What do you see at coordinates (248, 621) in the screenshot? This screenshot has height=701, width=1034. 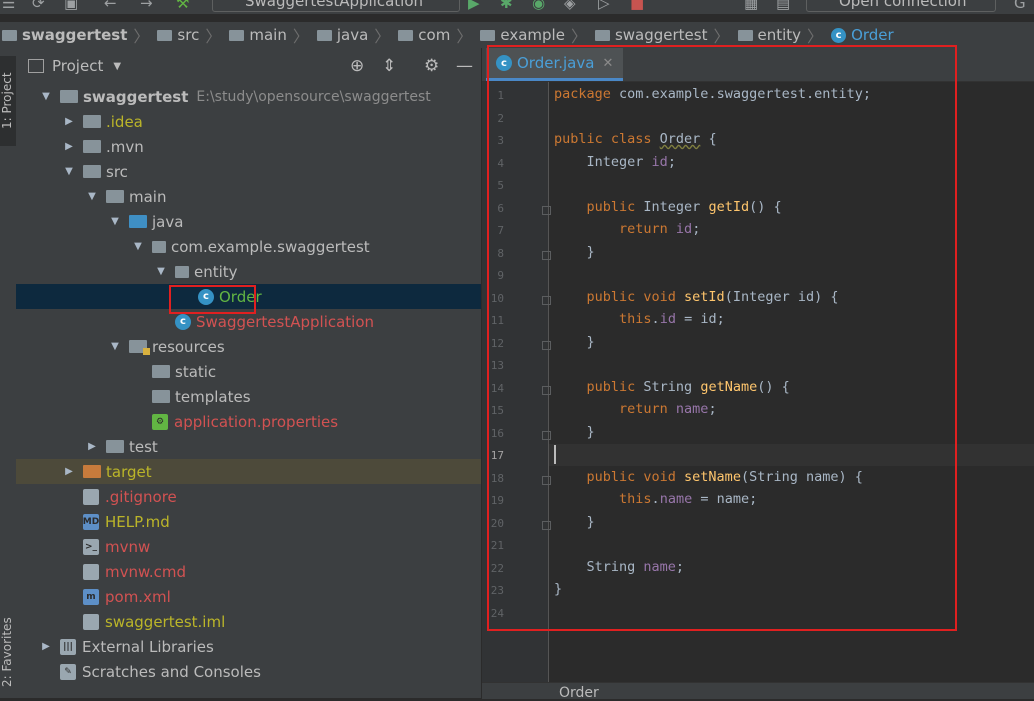 I see `tree-item-swaggertest-iml: swaggertest.iml` at bounding box center [248, 621].